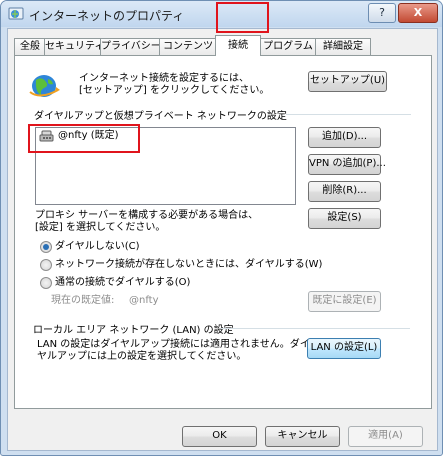 The height and width of the screenshot is (456, 443). I want to click on tab-contents: コンテンツ, so click(188, 46).